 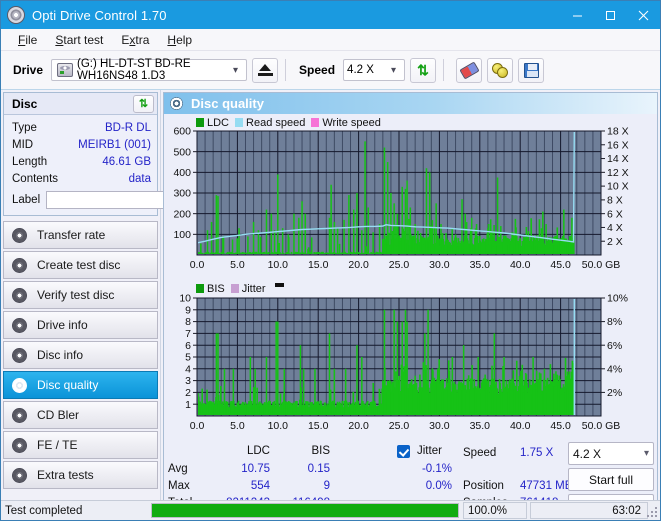 I want to click on disc-row-value: MEIRB1 (001), so click(x=114, y=144).